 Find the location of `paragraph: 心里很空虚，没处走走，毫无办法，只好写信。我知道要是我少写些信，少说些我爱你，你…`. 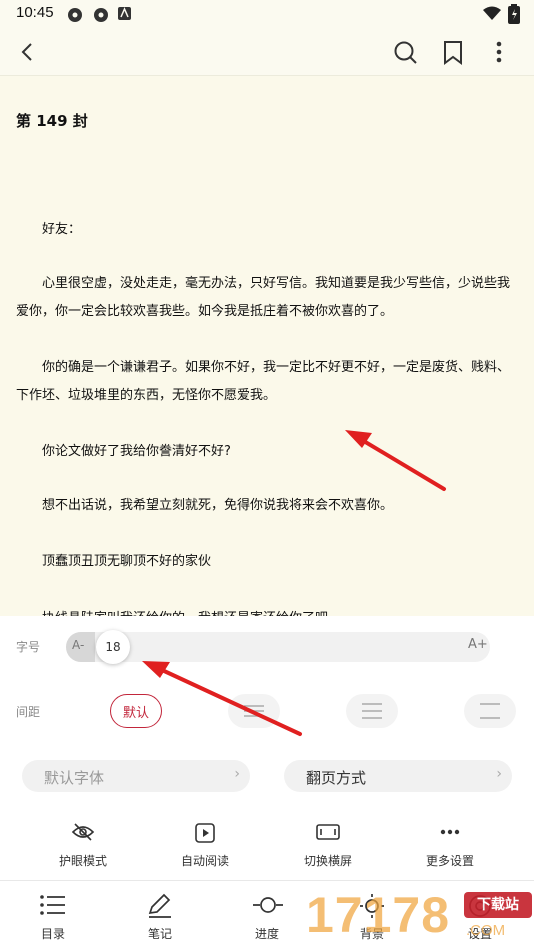

paragraph: 心里很空虚，没处走走，毫无办法，只好写信。我知道要是我少写些信，少说些我爱你，你… is located at coordinates (263, 297).